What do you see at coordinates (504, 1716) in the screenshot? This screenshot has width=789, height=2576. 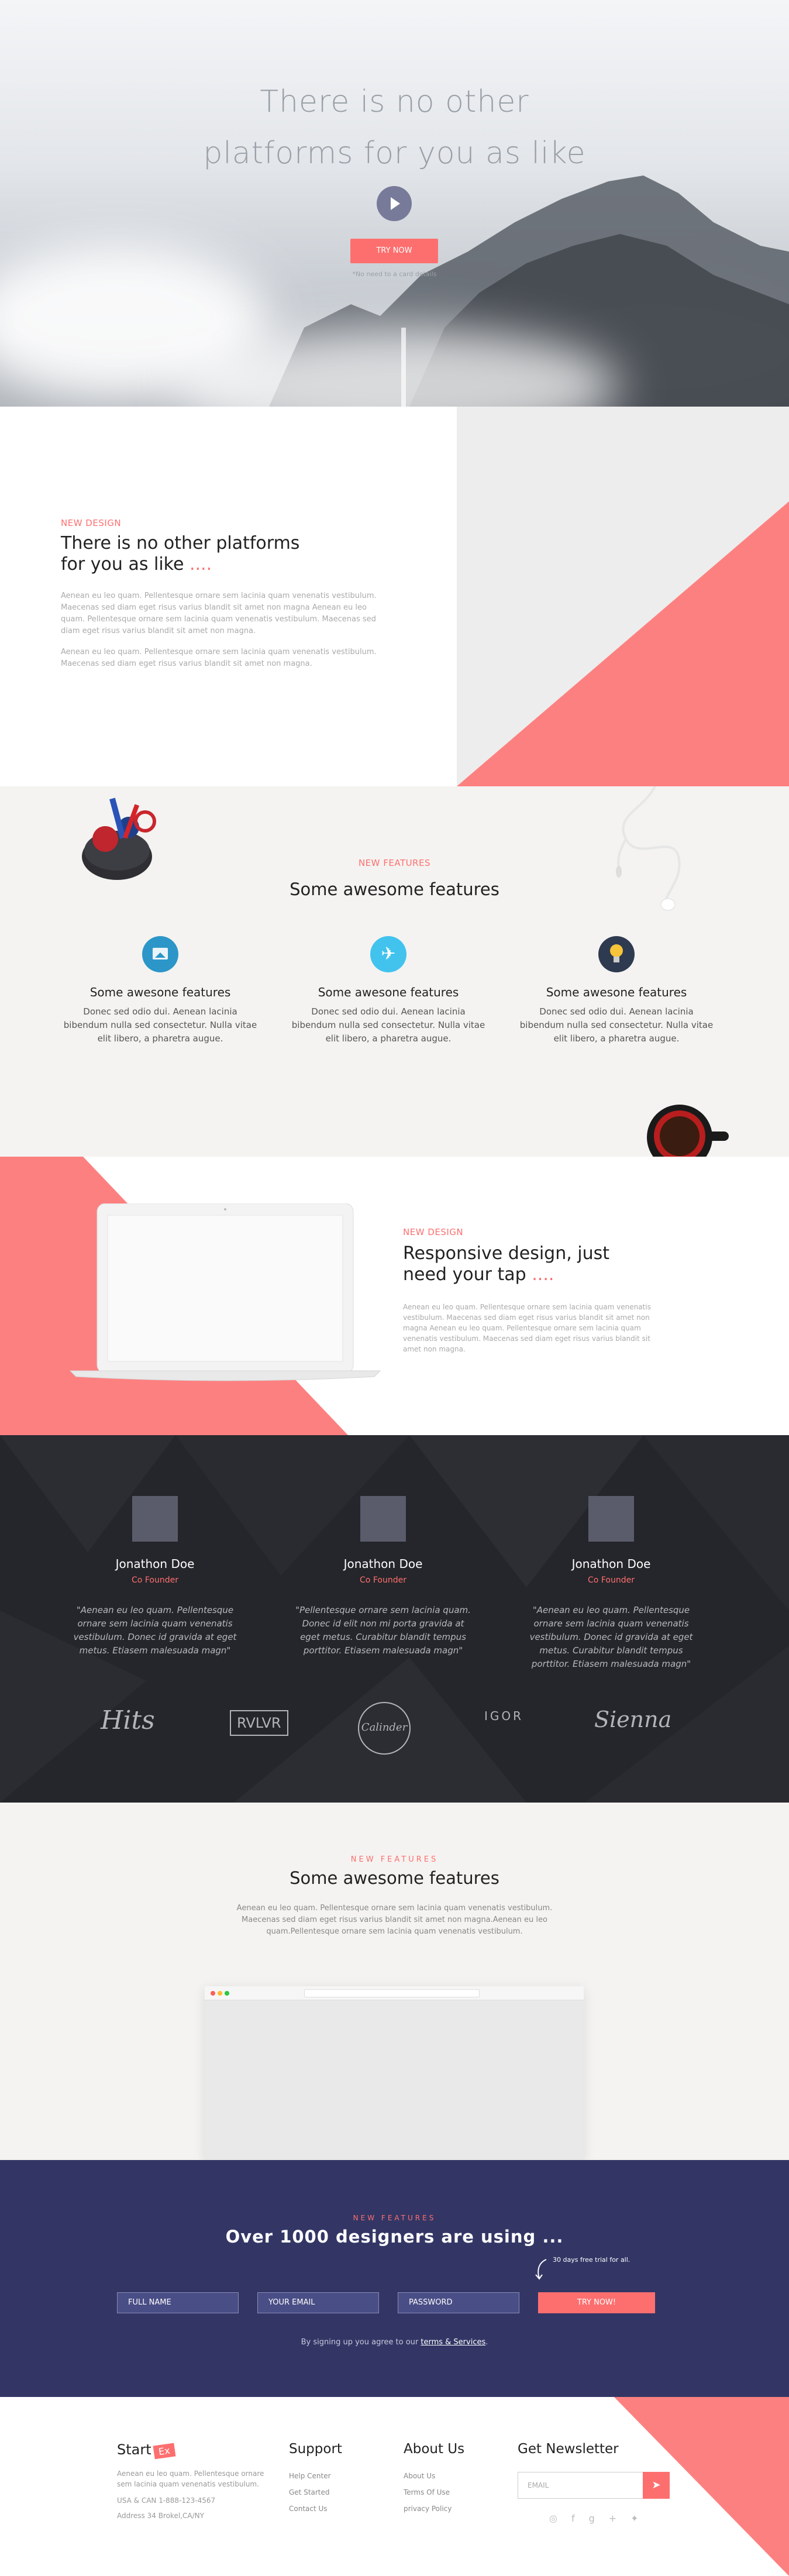 I see `client-logo-igor: IGOR` at bounding box center [504, 1716].